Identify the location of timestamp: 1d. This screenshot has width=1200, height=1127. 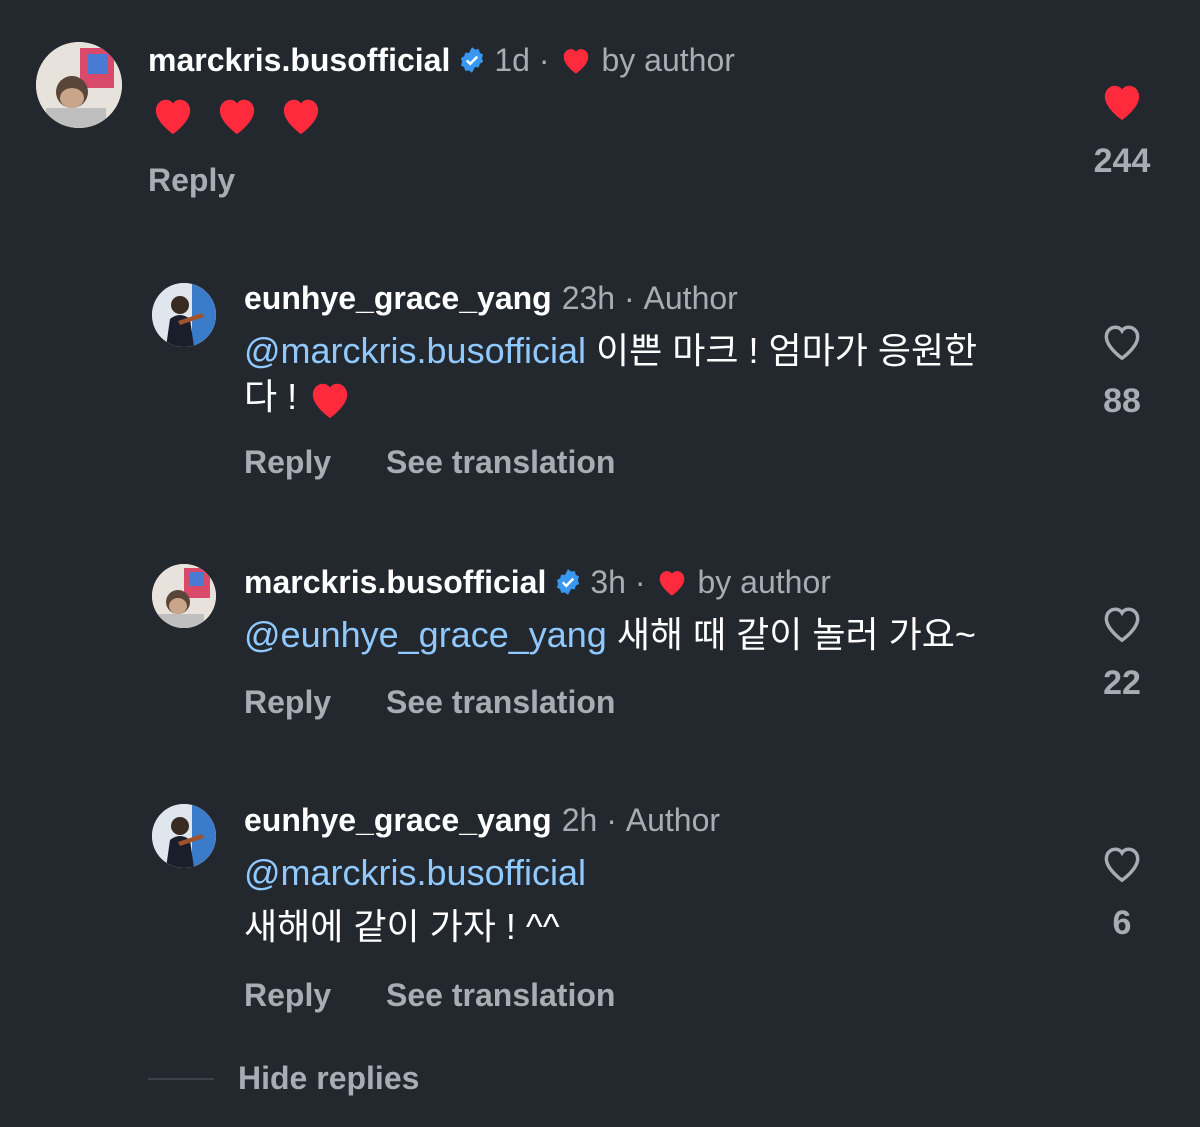
(512, 60).